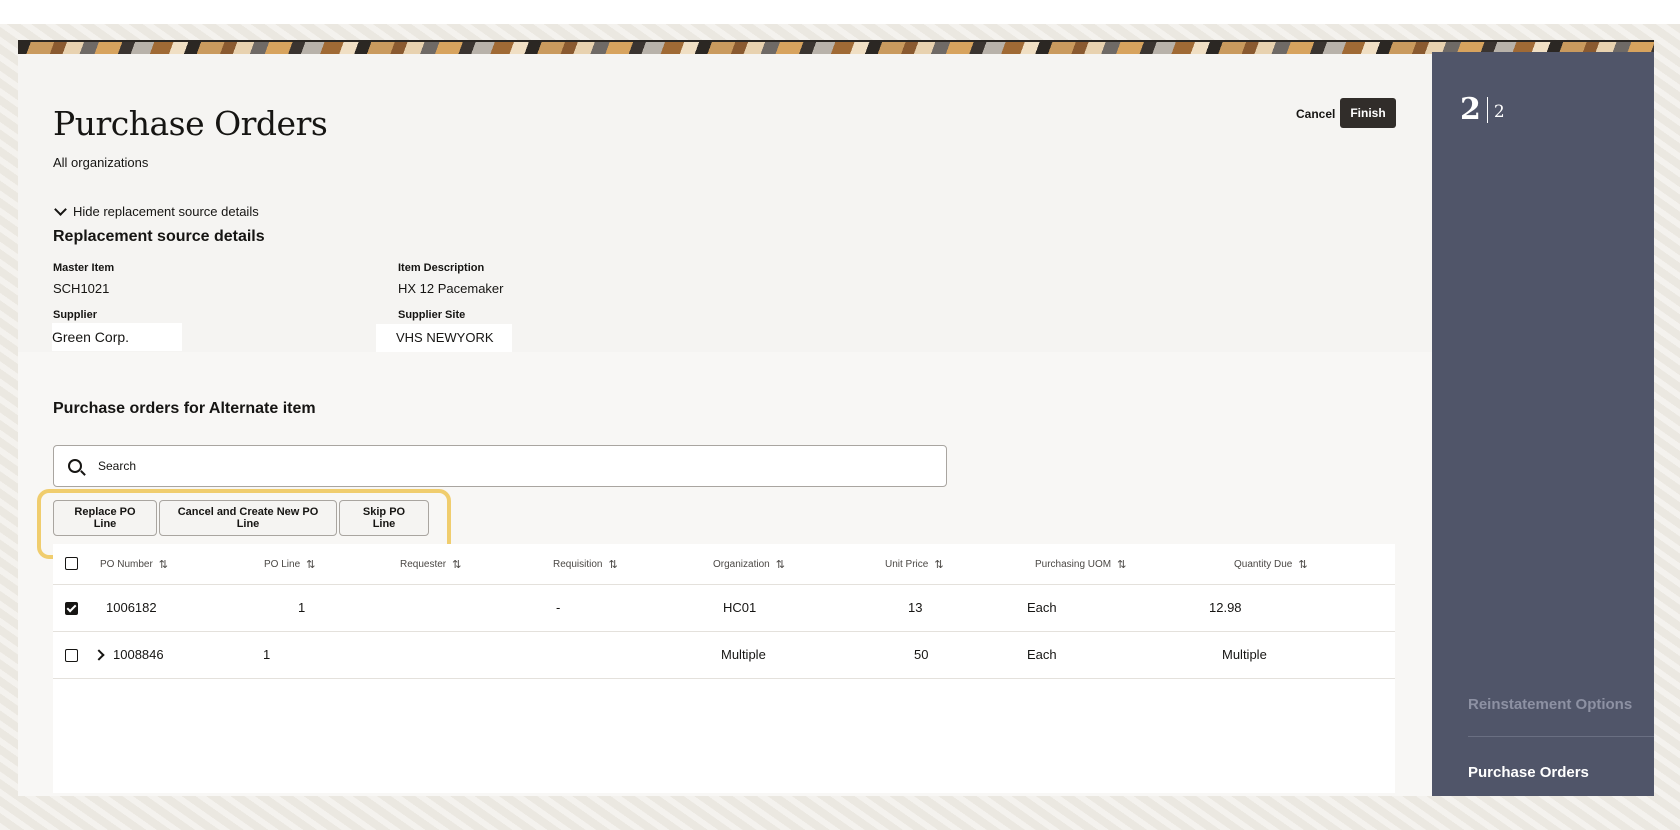 The width and height of the screenshot is (1680, 830). I want to click on table-row: 1006182 1 - HC01 13 Each 12.98, so click(724, 607).